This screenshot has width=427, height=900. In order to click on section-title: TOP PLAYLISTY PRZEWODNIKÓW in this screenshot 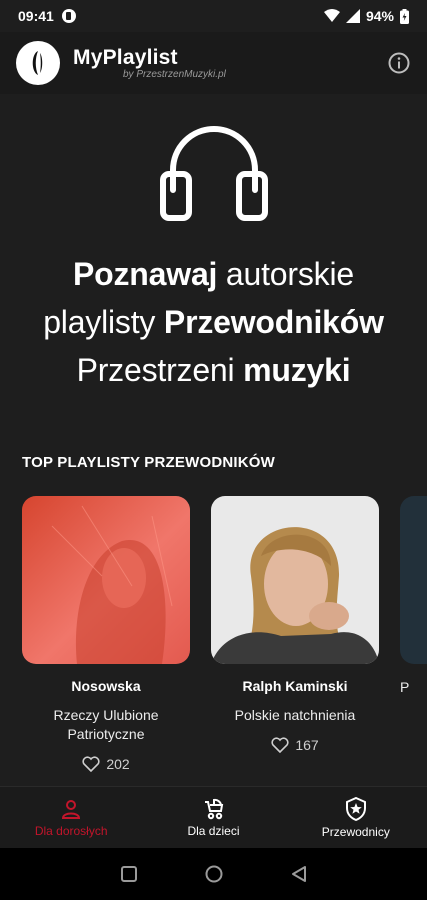, I will do `click(149, 462)`.